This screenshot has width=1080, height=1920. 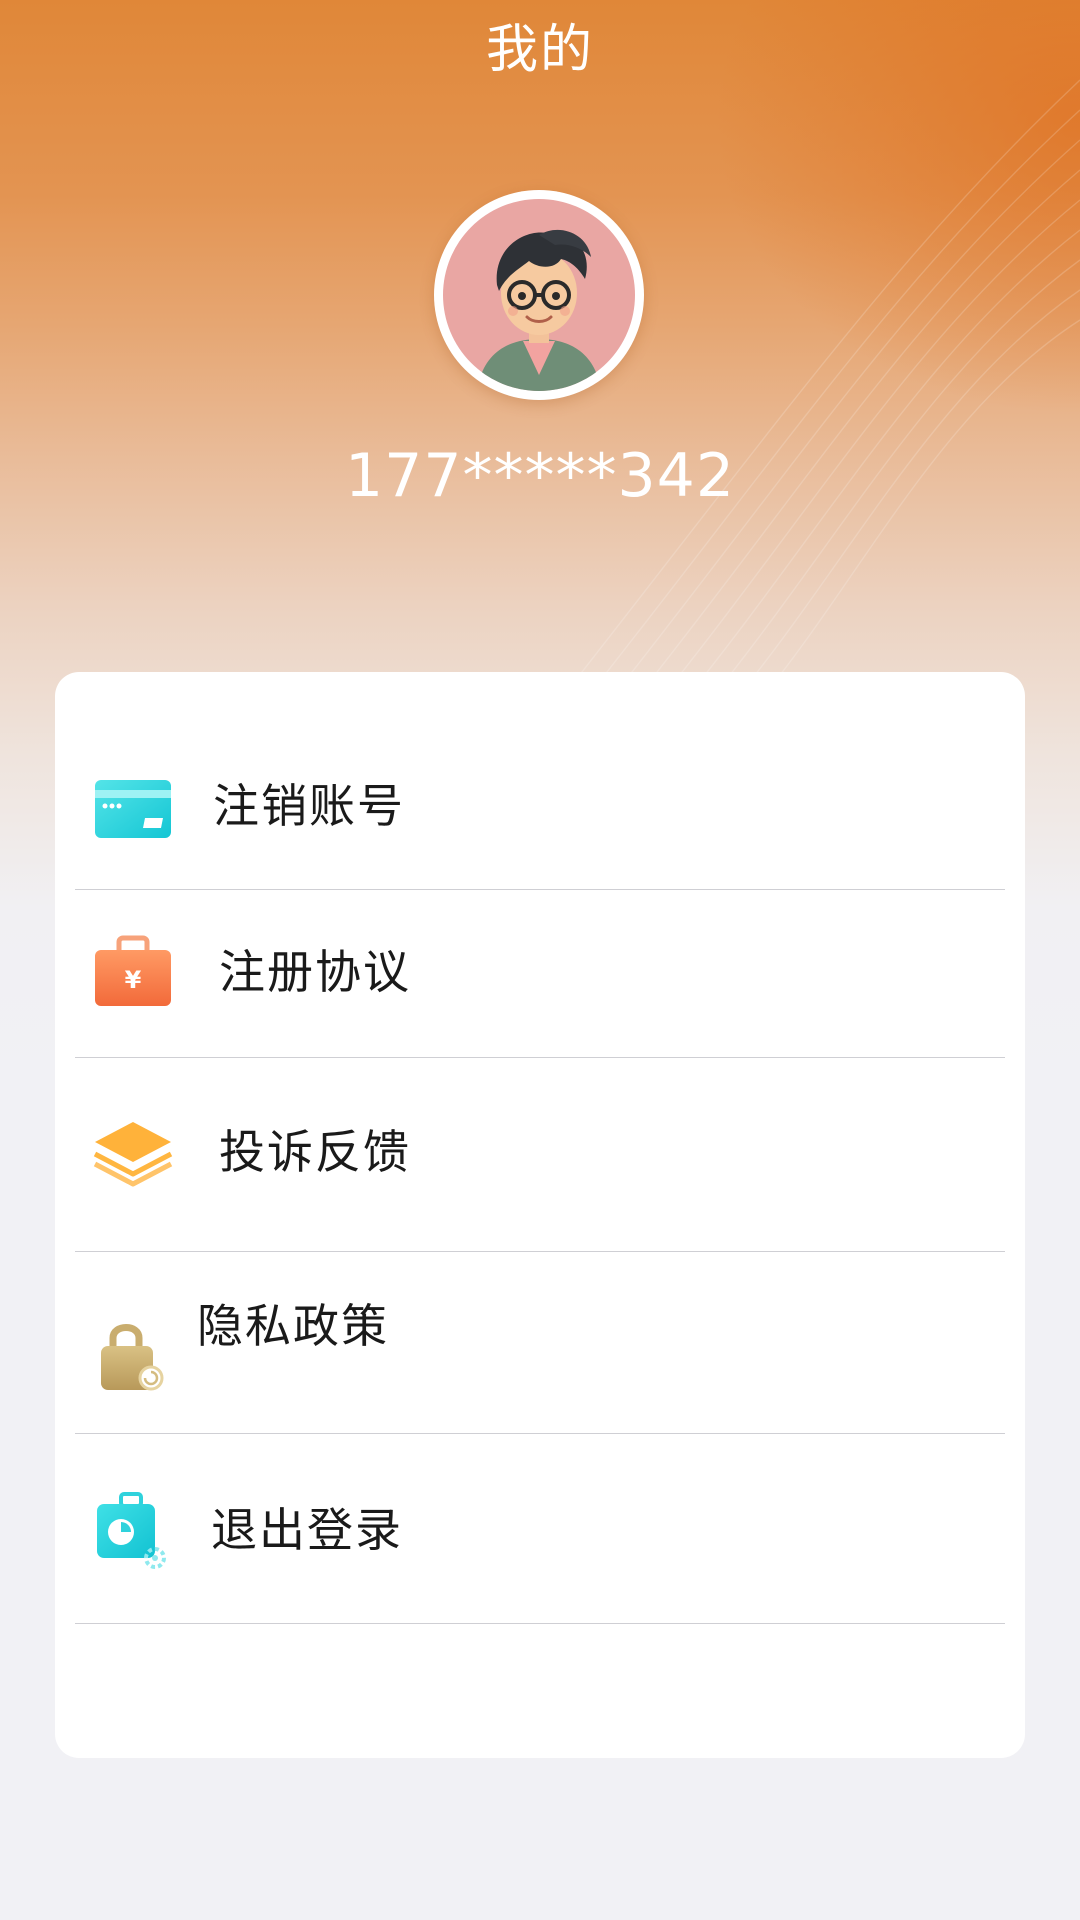 What do you see at coordinates (131, 1530) in the screenshot?
I see `badge-settings-icon` at bounding box center [131, 1530].